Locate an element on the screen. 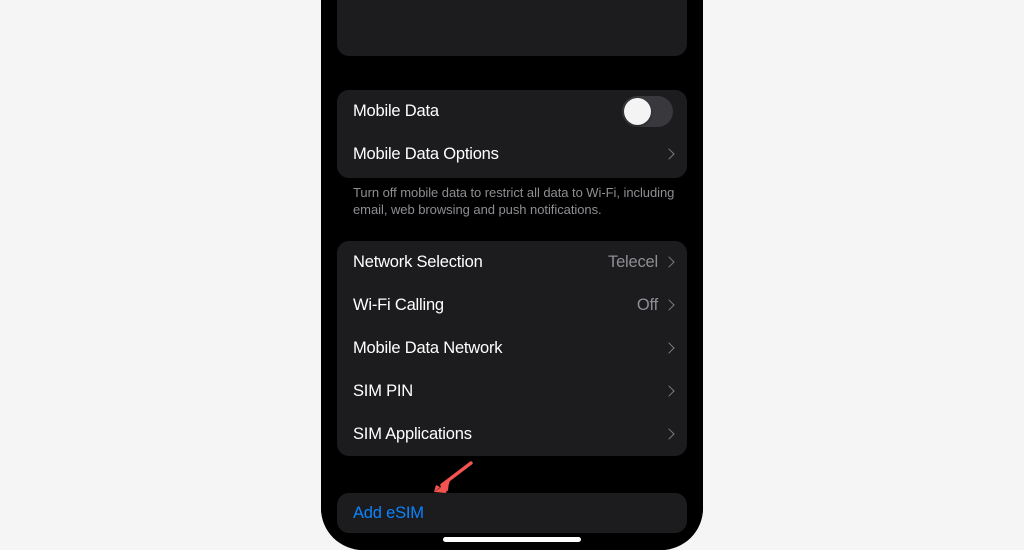 Image resolution: width=1024 pixels, height=550 pixels. row-network-selection-control: Telecel is located at coordinates (640, 262).